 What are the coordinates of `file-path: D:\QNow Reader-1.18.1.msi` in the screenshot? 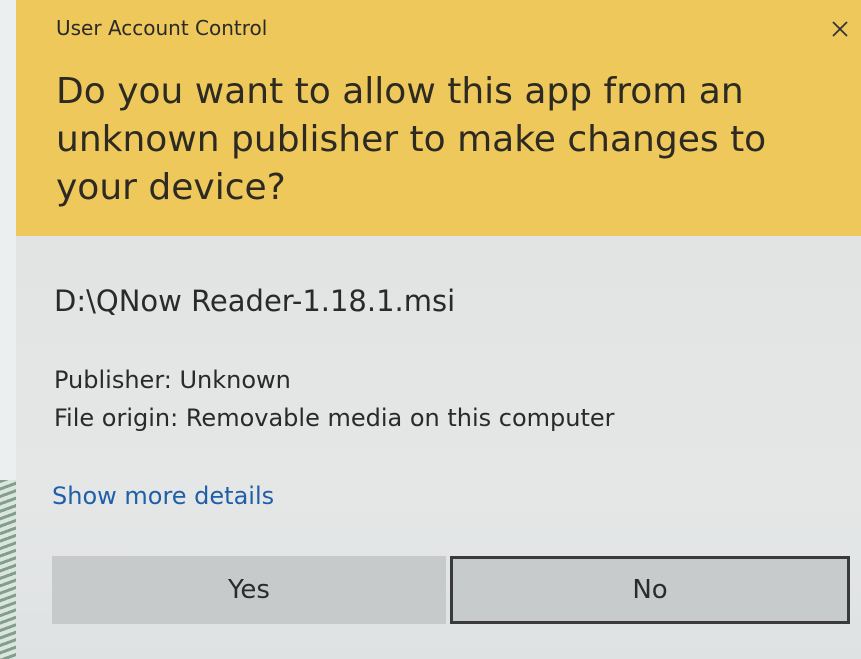 It's located at (255, 301).